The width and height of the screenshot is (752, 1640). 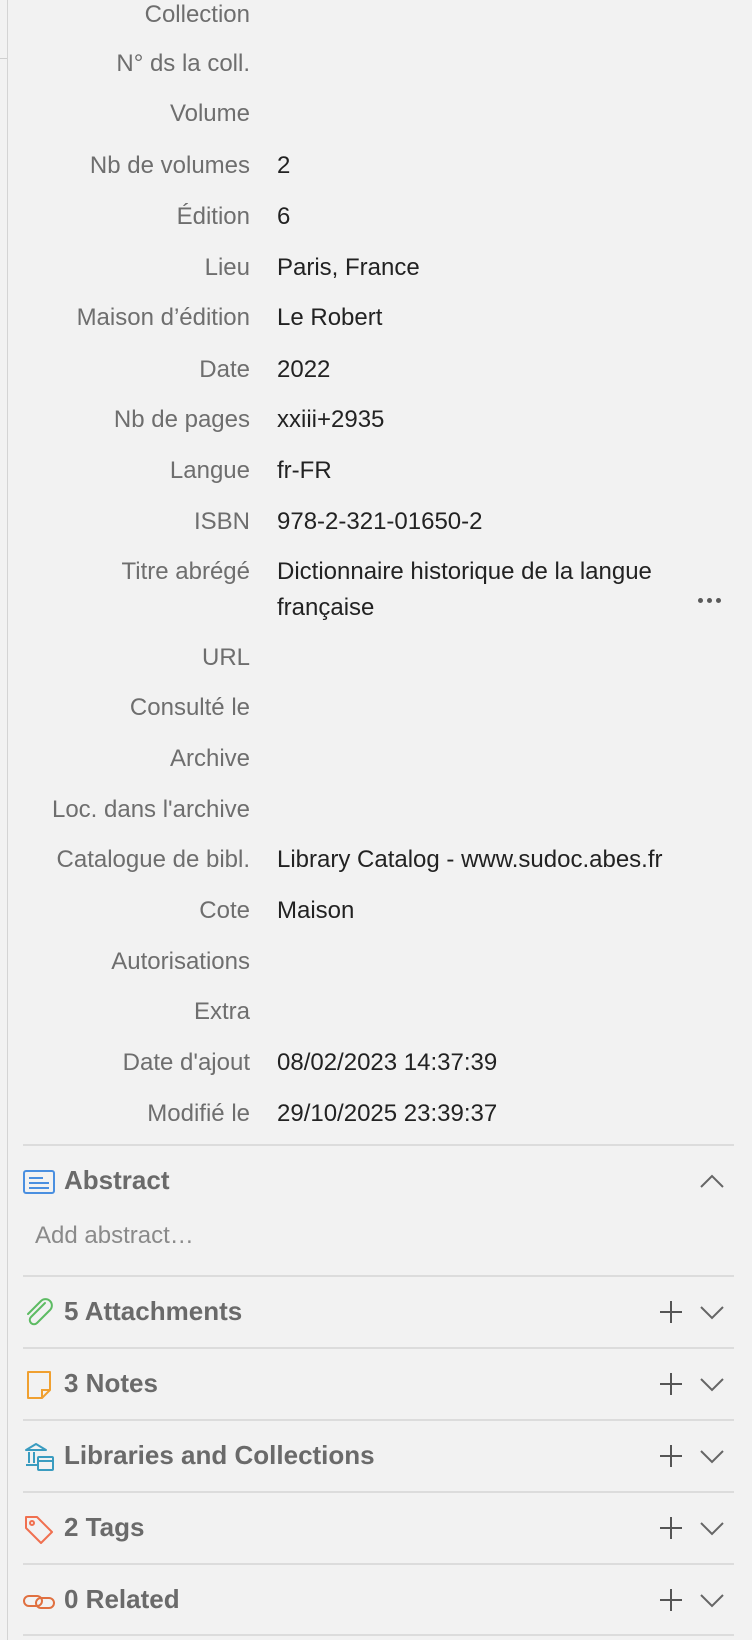 I want to click on pane-left-border, so click(x=7, y=820).